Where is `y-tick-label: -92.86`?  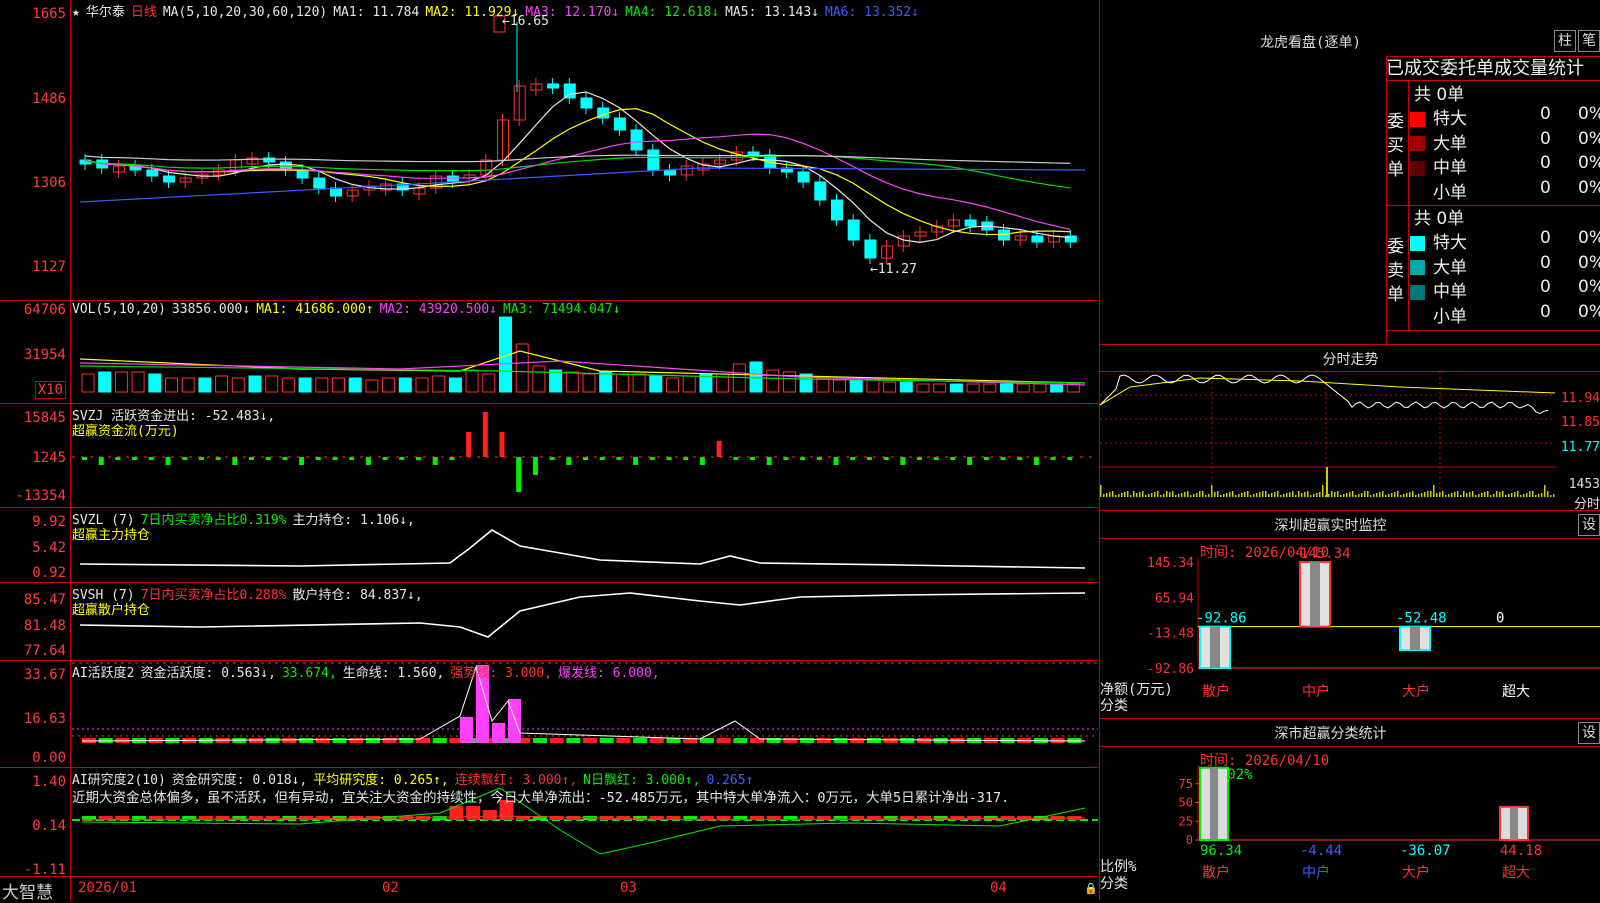 y-tick-label: -92.86 is located at coordinates (1170, 669).